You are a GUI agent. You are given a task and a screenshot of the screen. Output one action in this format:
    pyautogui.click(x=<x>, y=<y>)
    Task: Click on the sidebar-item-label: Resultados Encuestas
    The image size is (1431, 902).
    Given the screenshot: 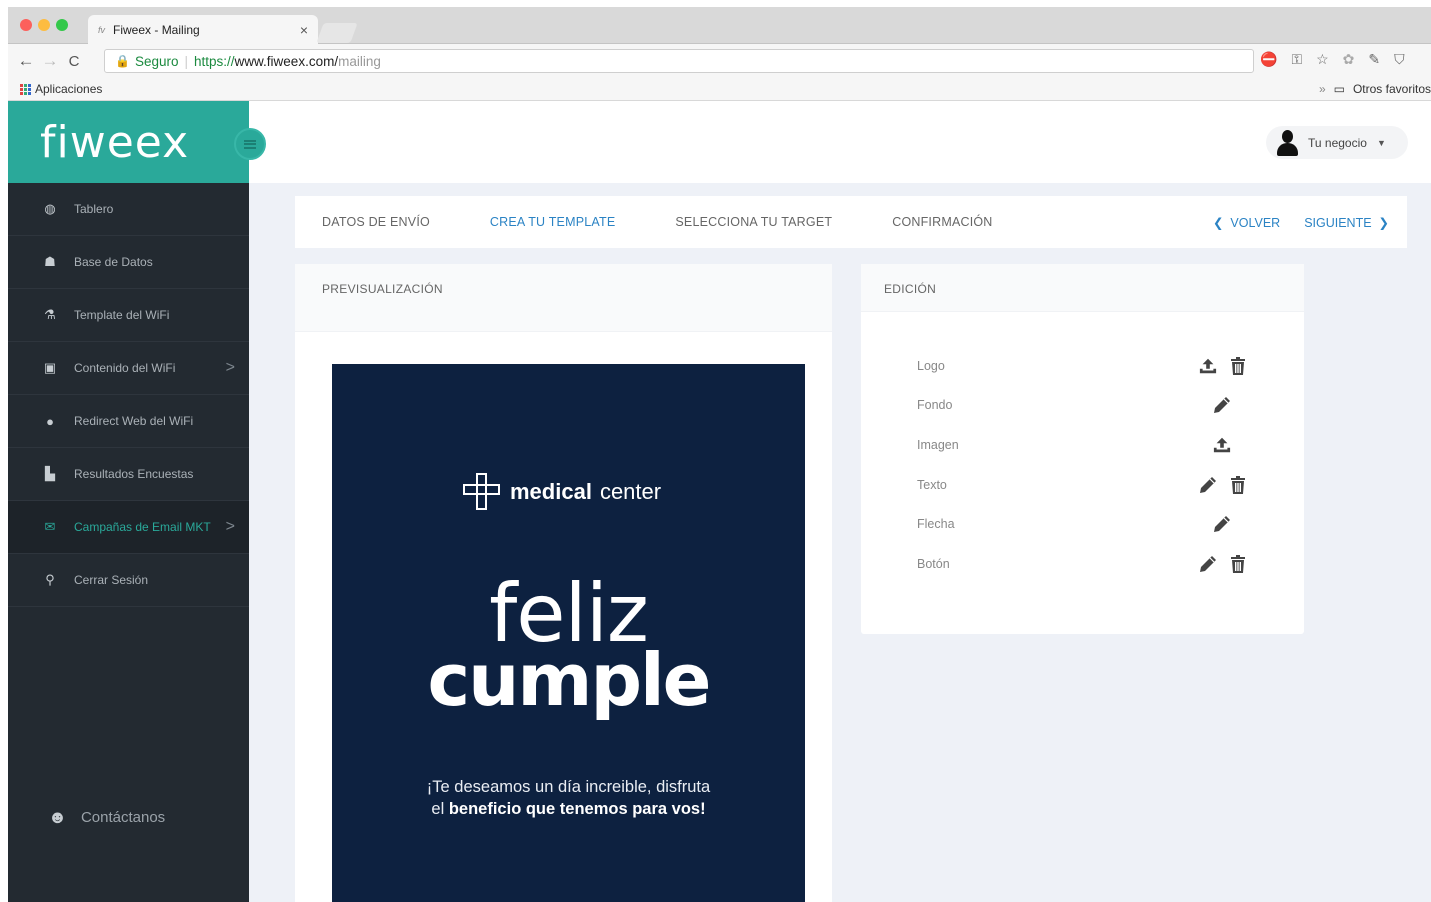 What is the action you would take?
    pyautogui.click(x=134, y=474)
    